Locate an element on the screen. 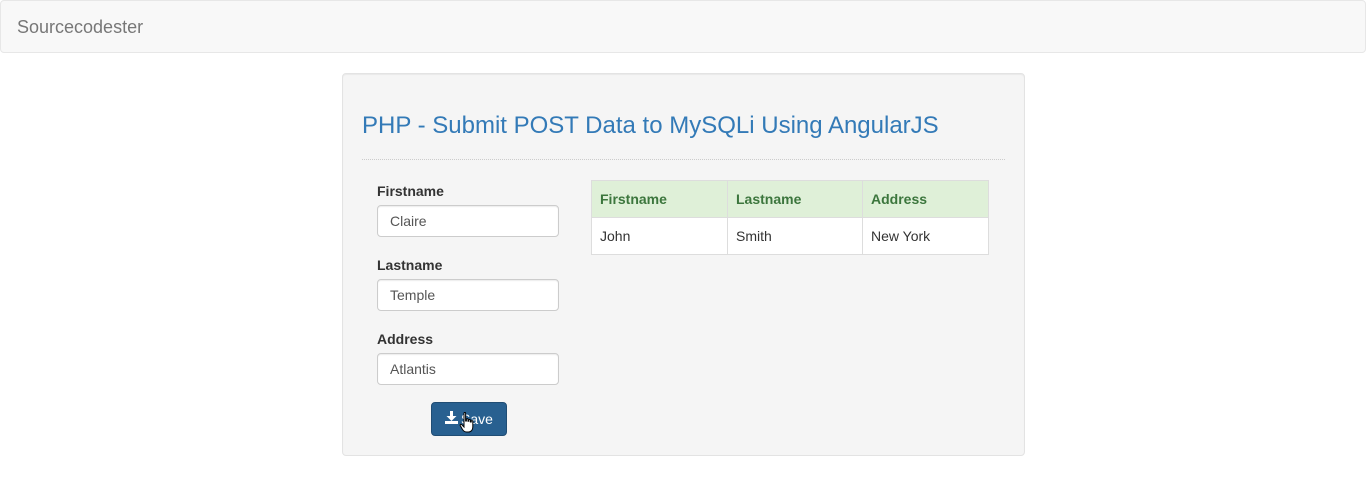 The height and width of the screenshot is (501, 1366). navbar-brand: Sourcecodester is located at coordinates (80, 27).